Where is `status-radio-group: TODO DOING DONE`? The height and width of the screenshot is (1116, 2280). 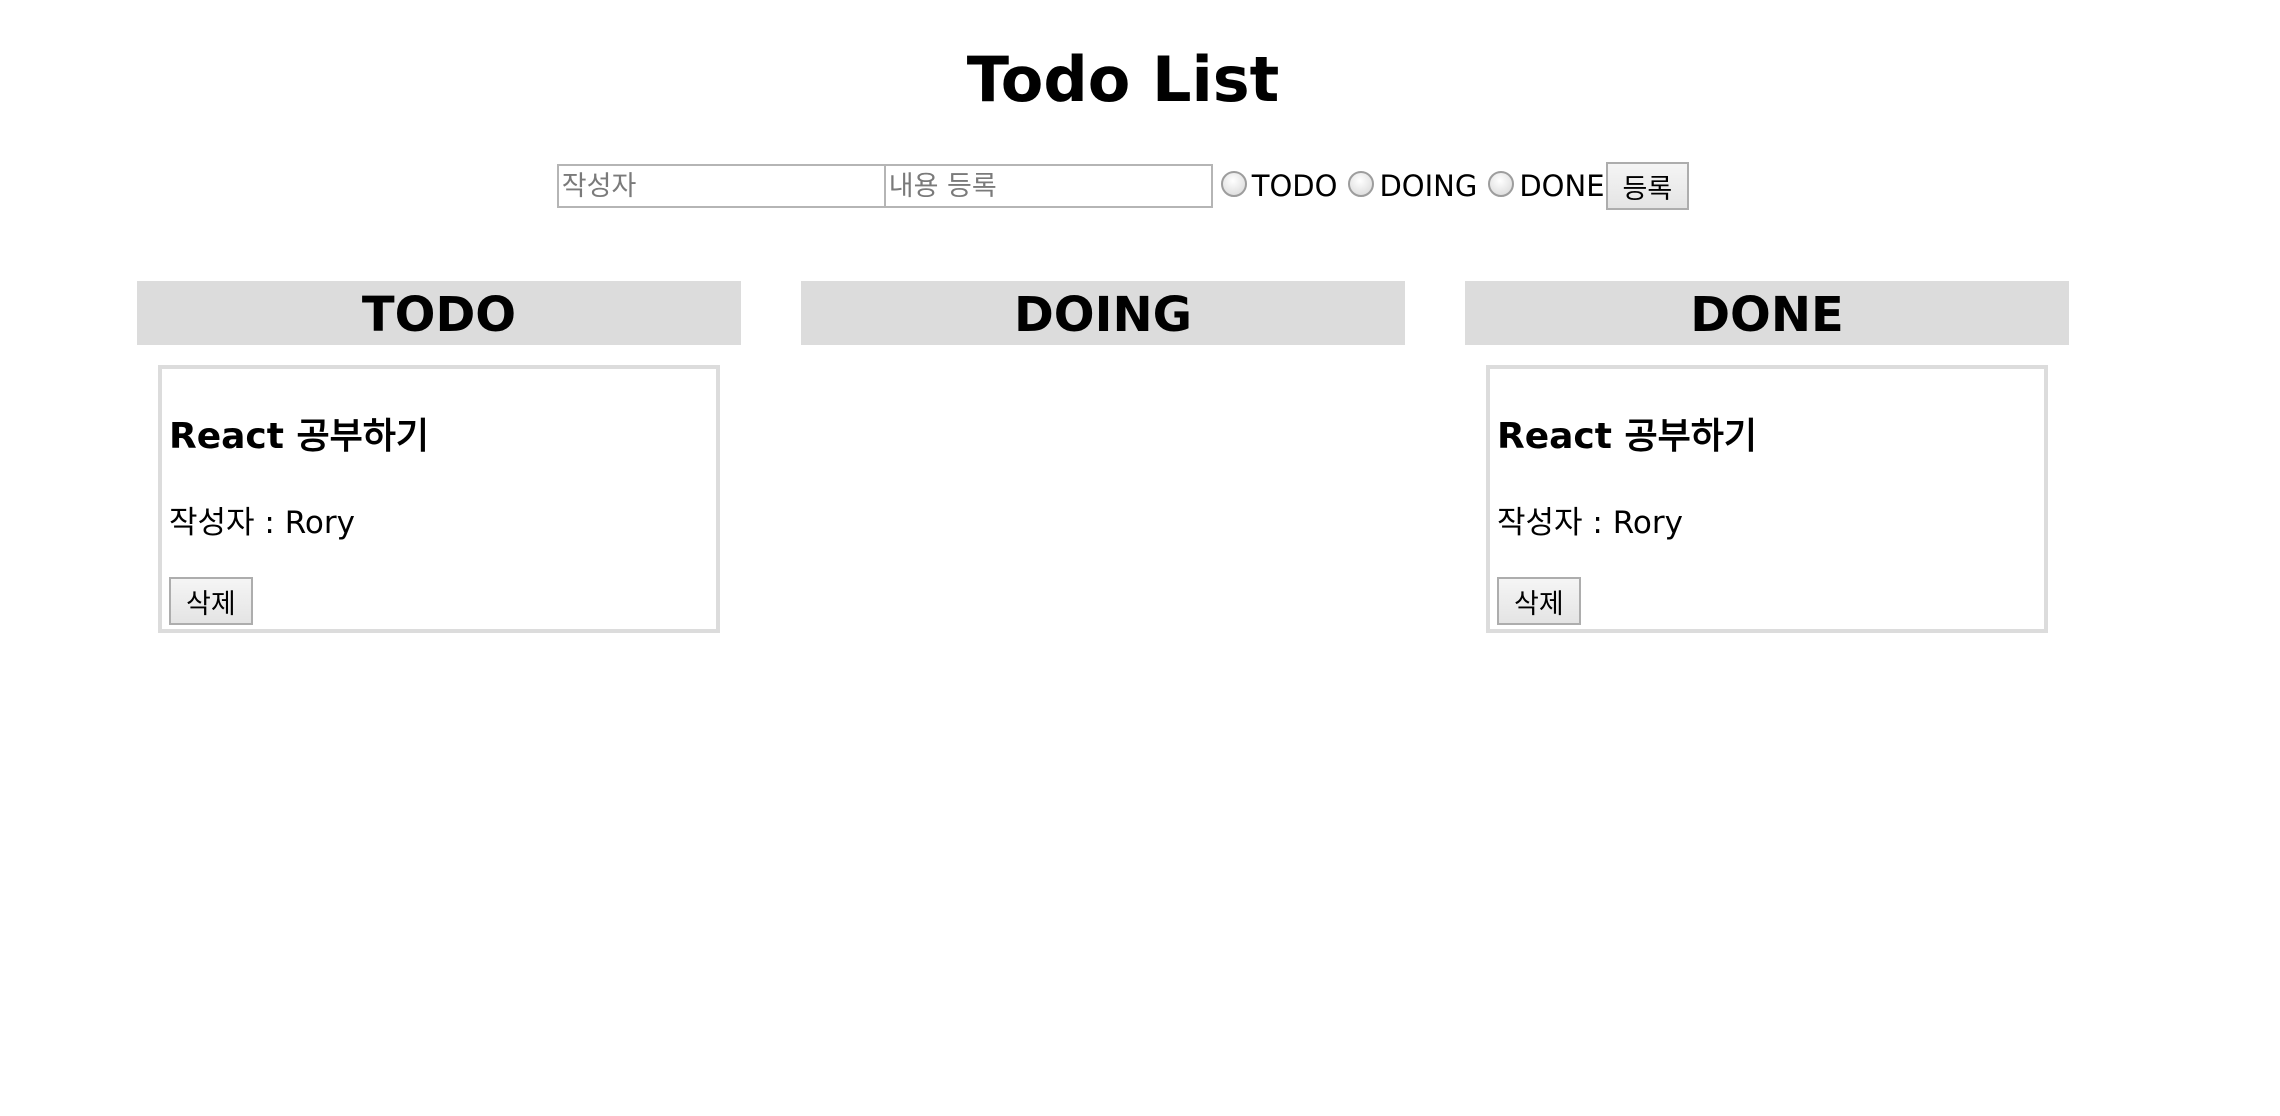 status-radio-group: TODO DOING DONE is located at coordinates (1412, 186).